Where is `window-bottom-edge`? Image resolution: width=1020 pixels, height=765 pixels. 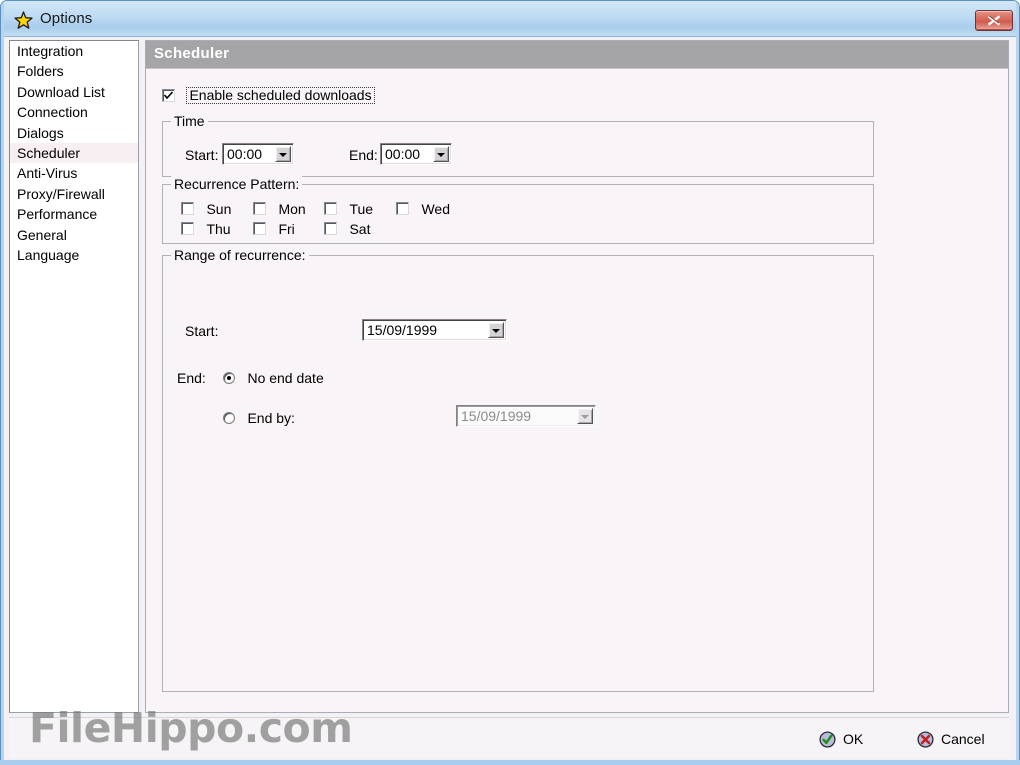 window-bottom-edge is located at coordinates (510, 762).